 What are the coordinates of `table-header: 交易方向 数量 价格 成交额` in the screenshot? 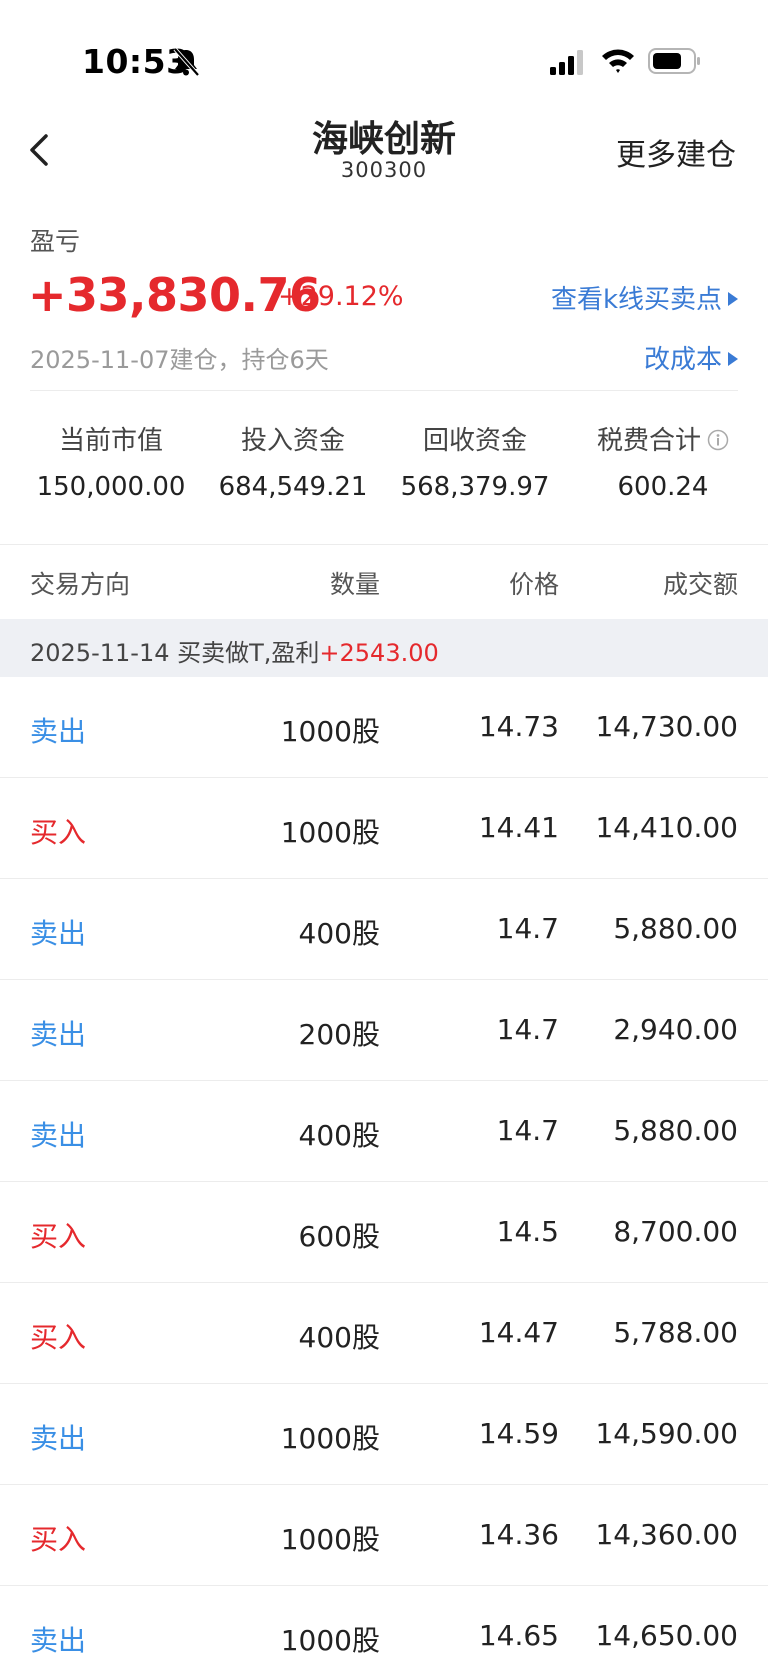 It's located at (384, 582).